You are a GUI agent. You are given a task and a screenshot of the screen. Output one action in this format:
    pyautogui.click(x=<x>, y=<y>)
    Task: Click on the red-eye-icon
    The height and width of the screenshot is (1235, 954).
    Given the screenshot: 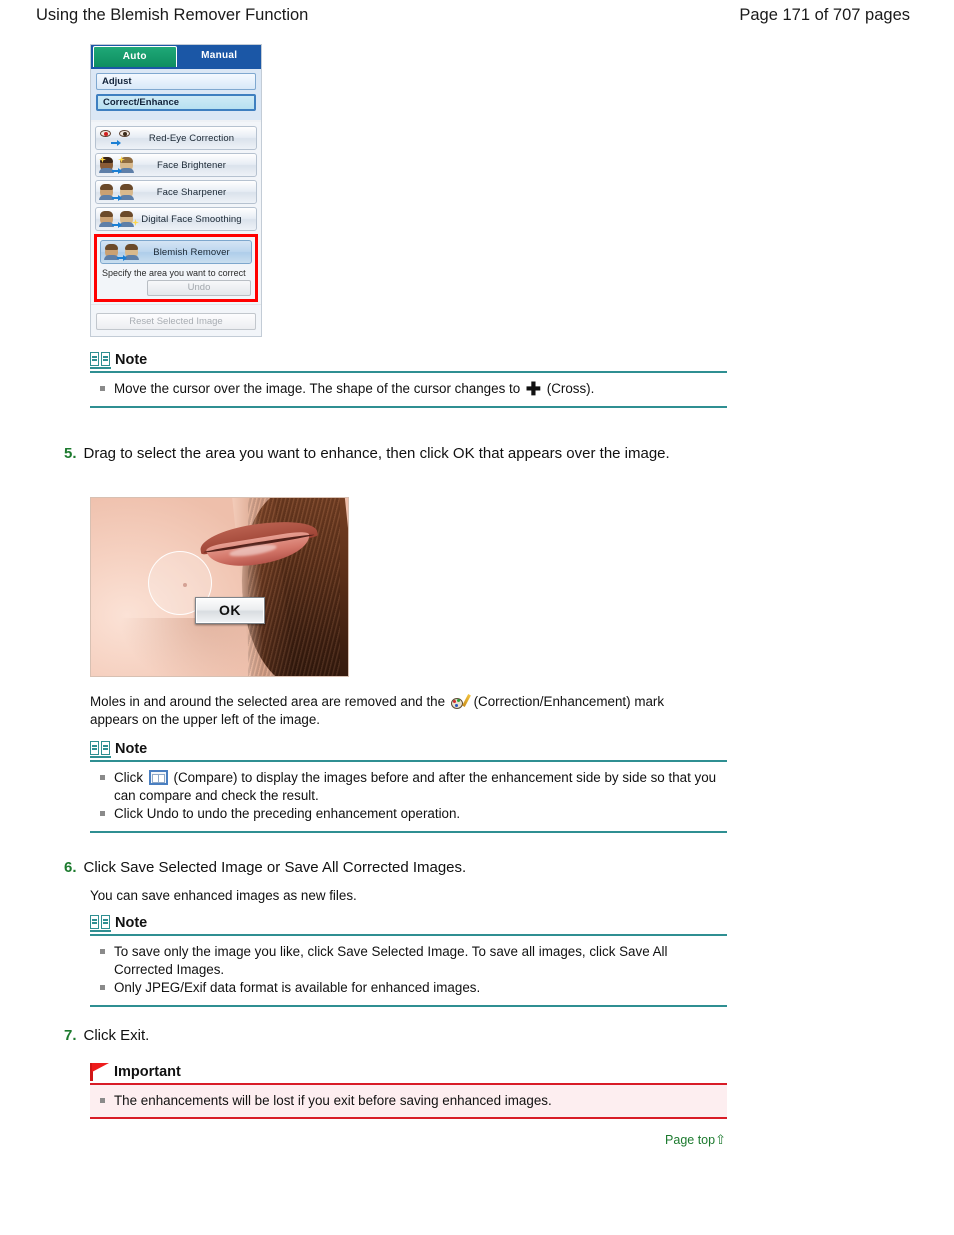 What is the action you would take?
    pyautogui.click(x=119, y=138)
    